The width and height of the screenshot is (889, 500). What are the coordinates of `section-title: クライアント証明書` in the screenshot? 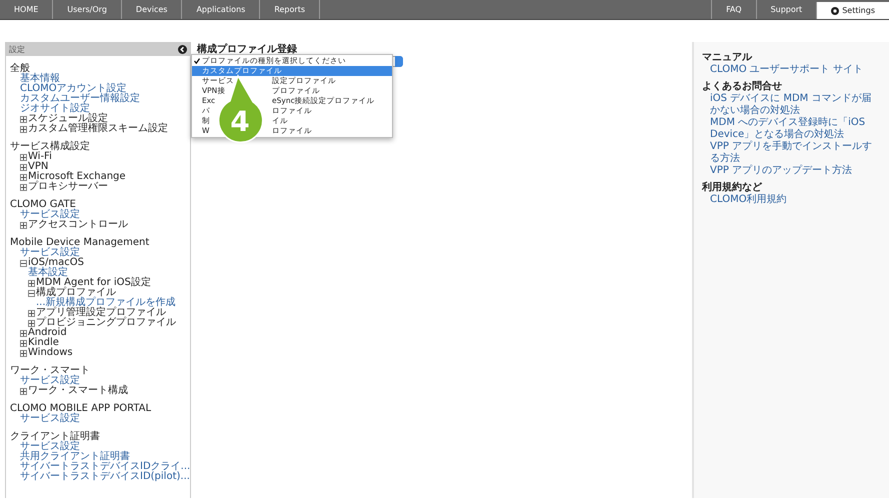 It's located at (55, 437).